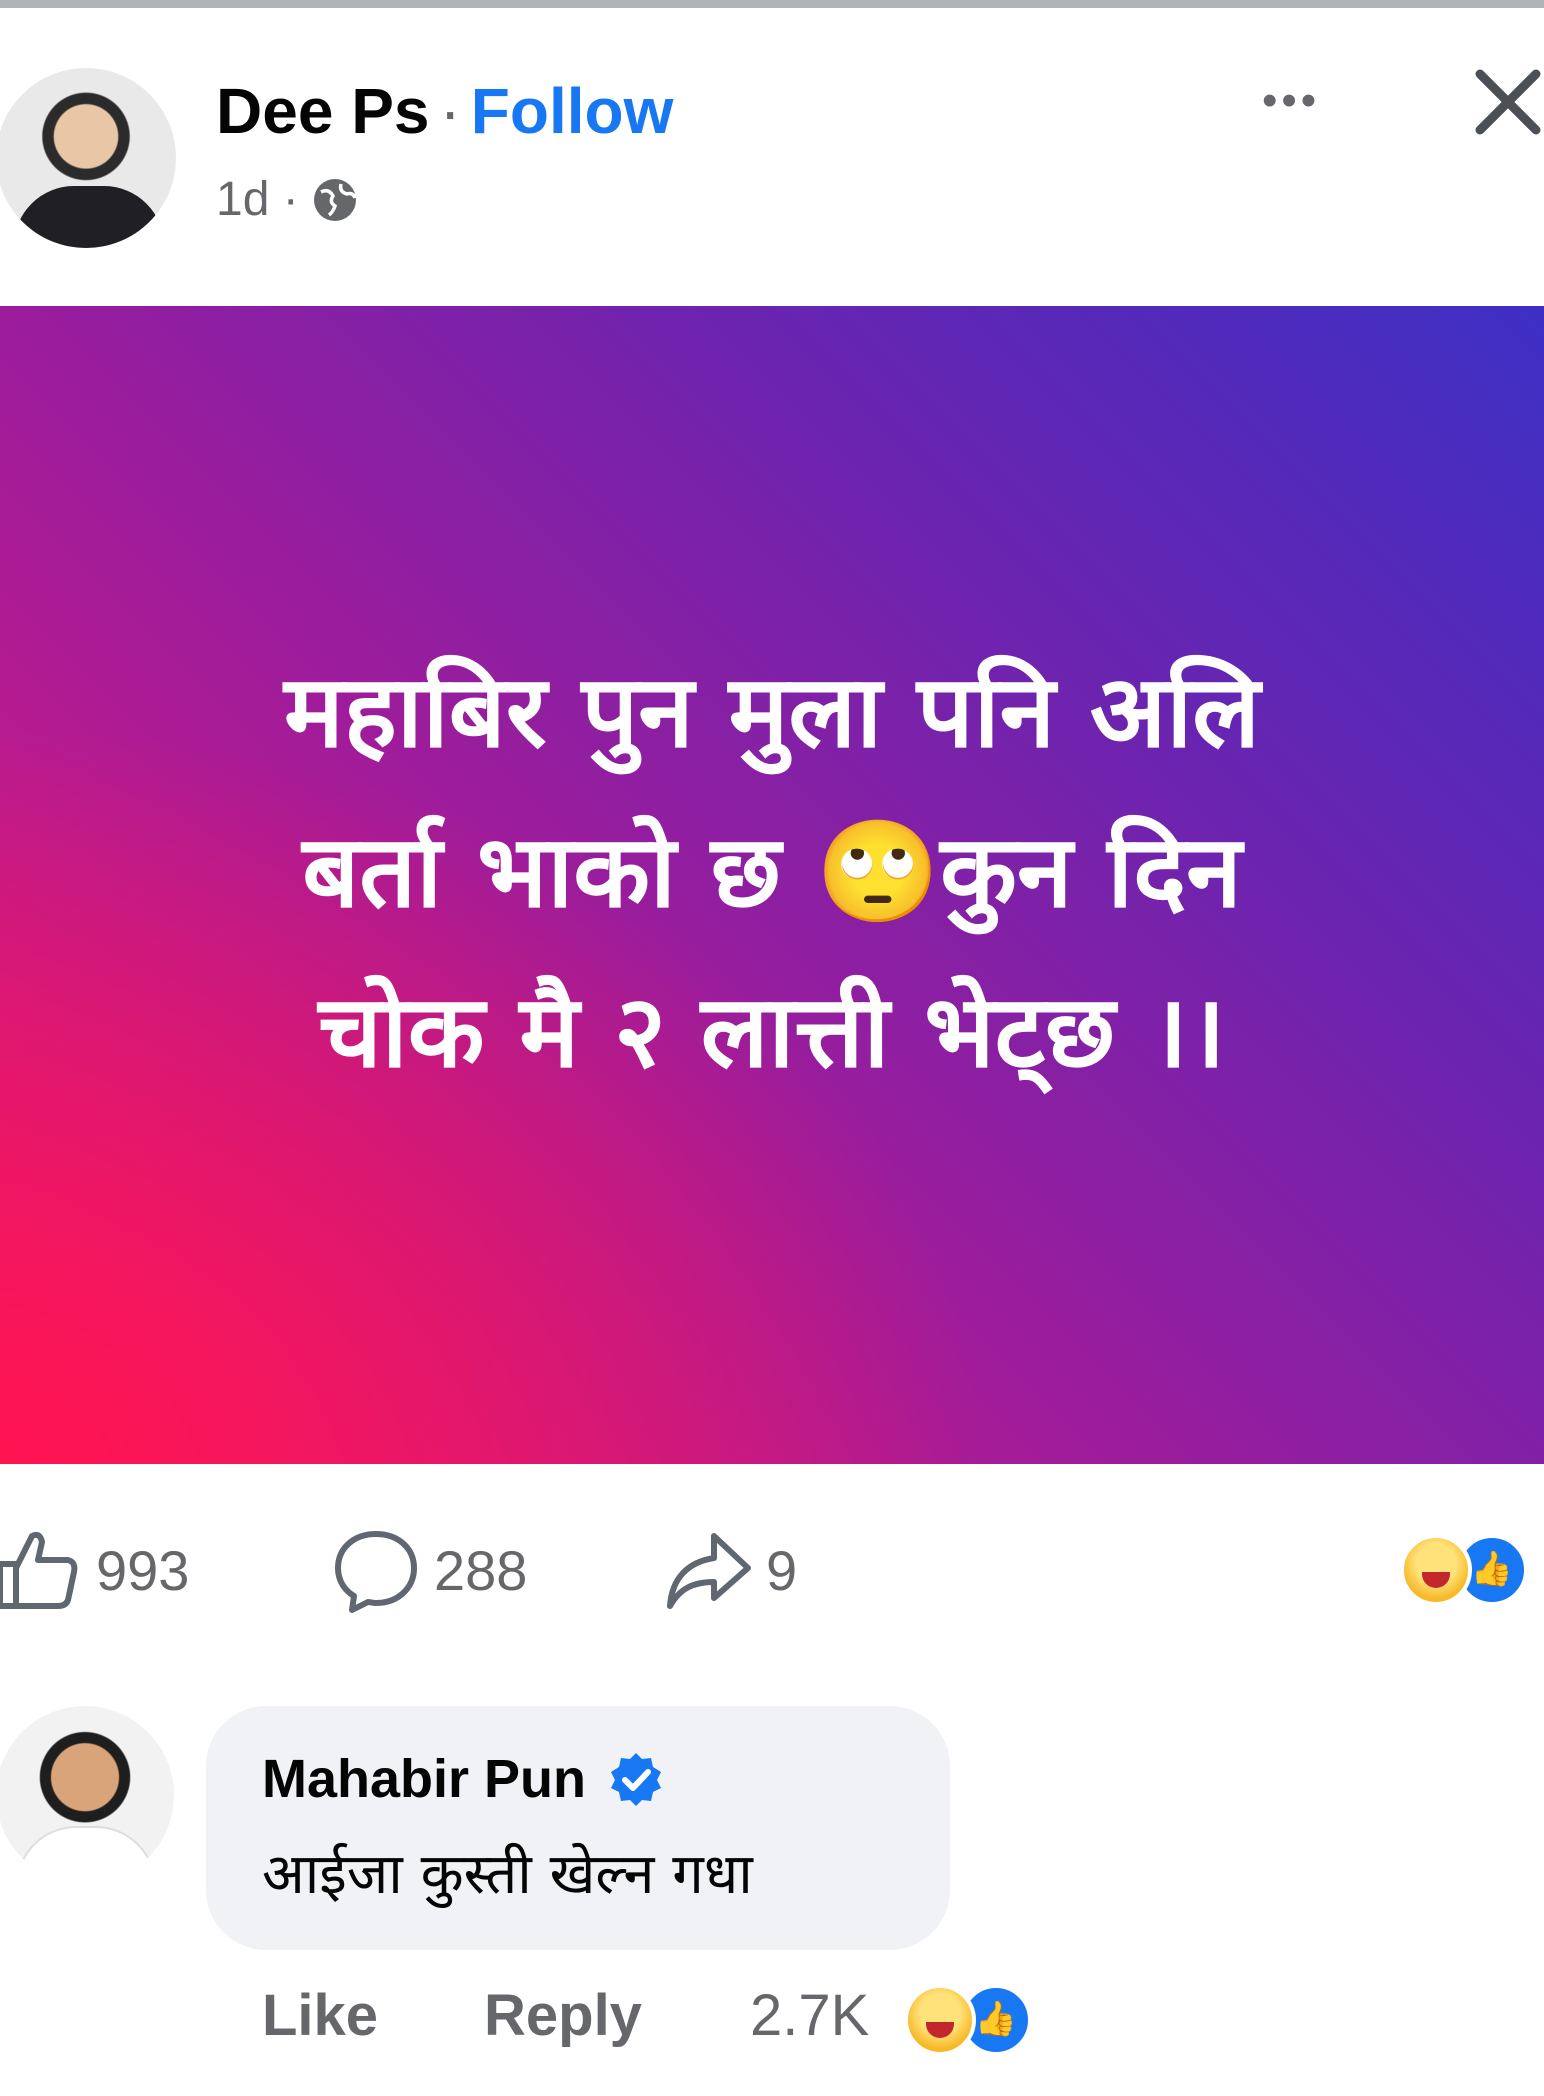 This screenshot has height=2096, width=1544. I want to click on comment-text: आईजा कुस्ती खेल्न गधा, so click(507, 1874).